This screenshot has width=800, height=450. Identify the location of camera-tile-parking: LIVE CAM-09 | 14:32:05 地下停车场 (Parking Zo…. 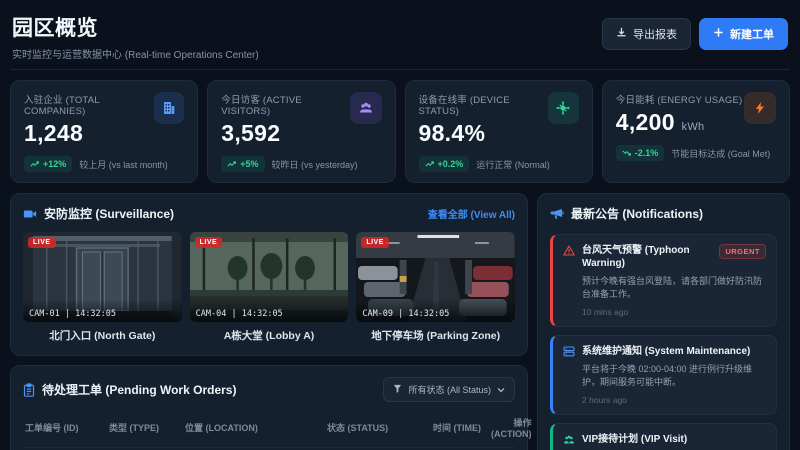
(435, 287).